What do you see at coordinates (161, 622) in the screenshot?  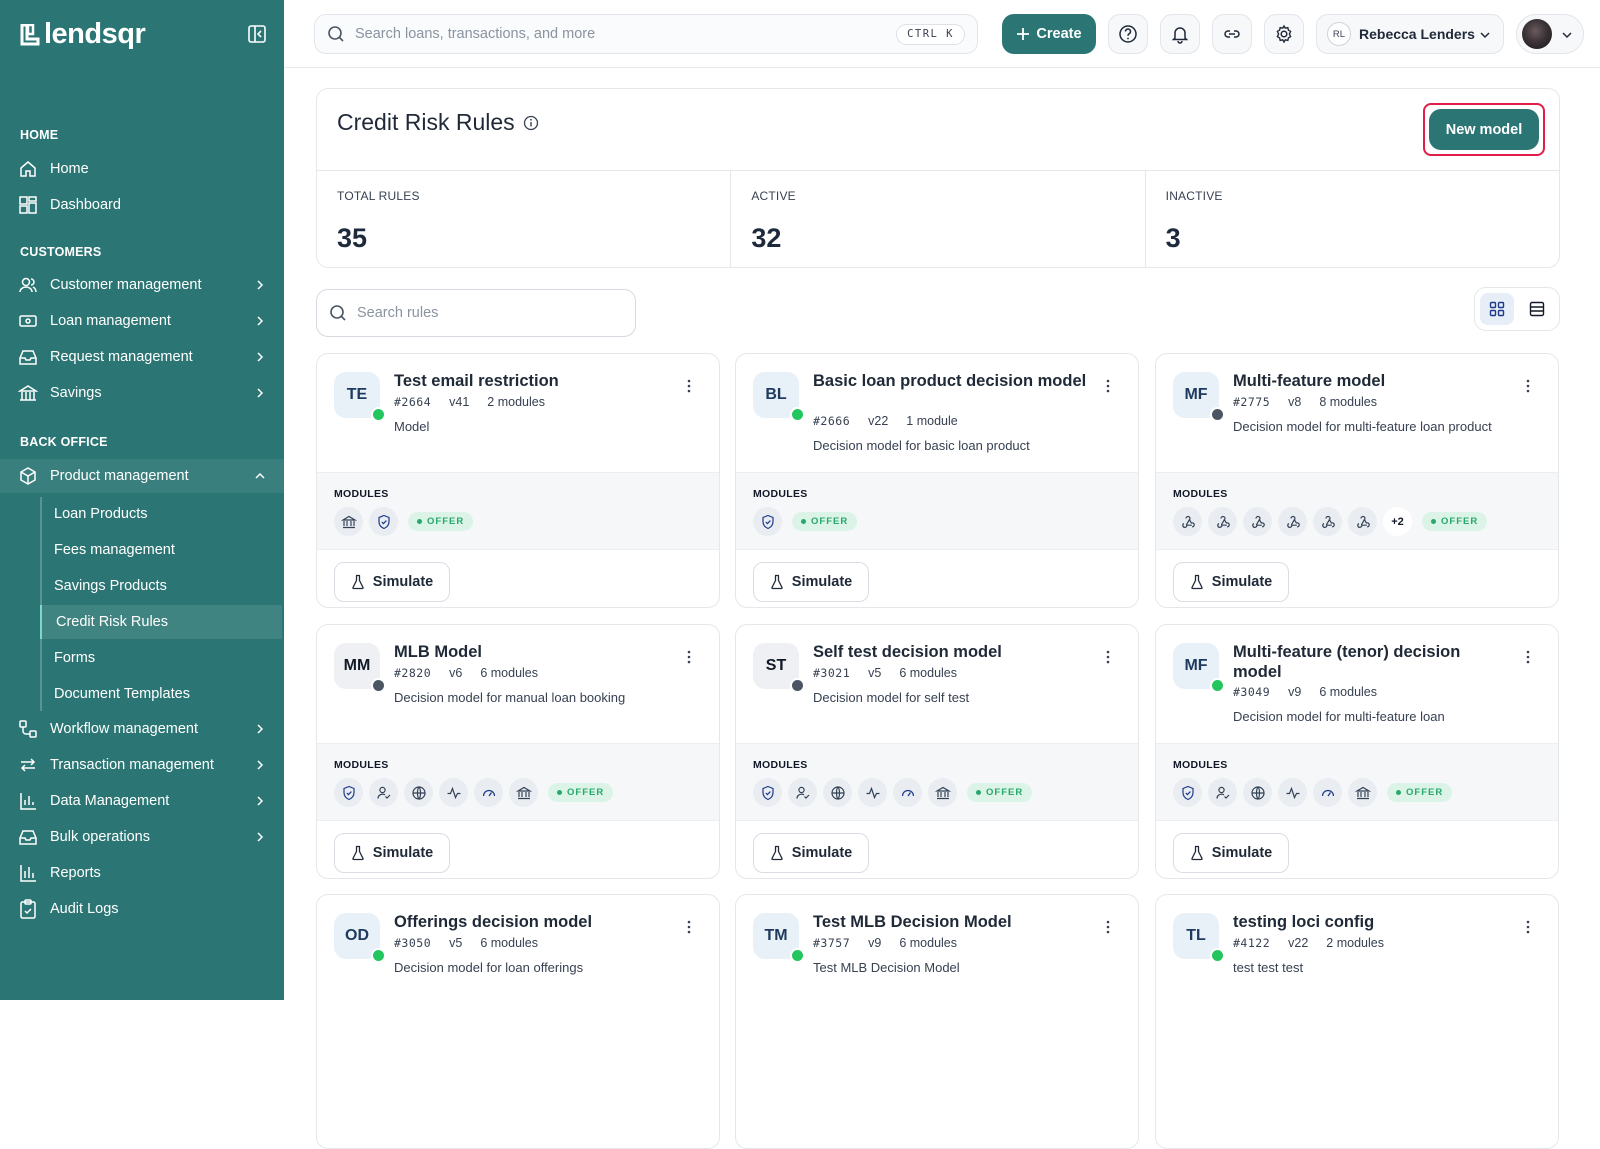 I see `sidebar-subitem-credit-risk-rules: Credit Risk Rules` at bounding box center [161, 622].